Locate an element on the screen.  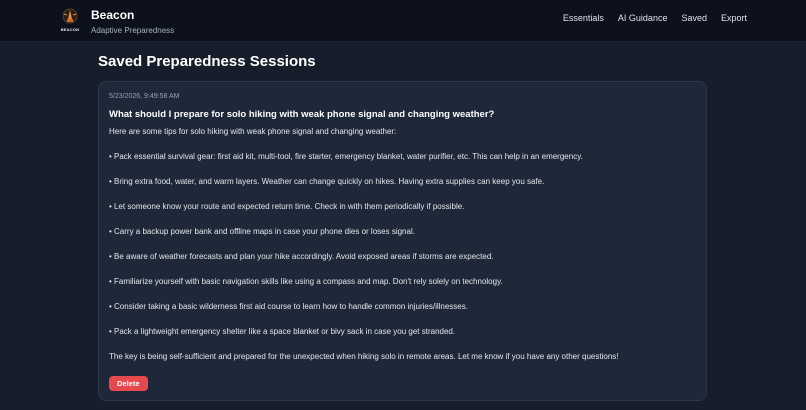
main-nav: Essentials AI Guidance Saved Export is located at coordinates (648, 18).